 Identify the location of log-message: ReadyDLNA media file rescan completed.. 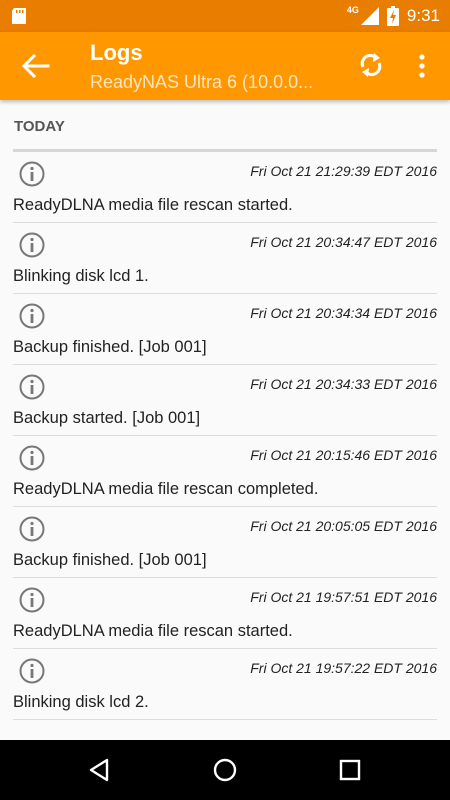
(166, 489).